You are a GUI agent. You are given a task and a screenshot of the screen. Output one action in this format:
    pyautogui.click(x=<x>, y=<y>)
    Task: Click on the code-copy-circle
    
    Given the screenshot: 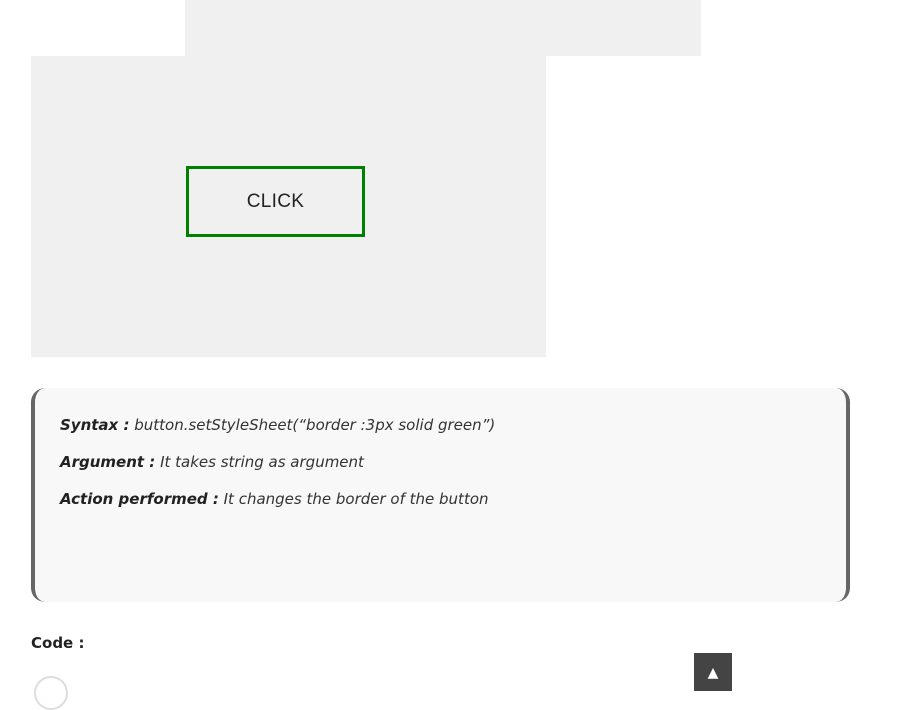 What is the action you would take?
    pyautogui.click(x=51, y=693)
    